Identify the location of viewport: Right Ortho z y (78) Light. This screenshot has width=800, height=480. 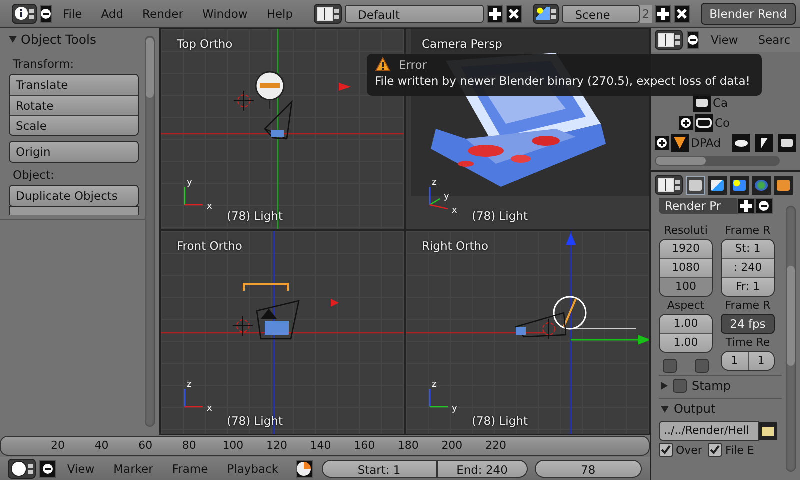
(527, 332).